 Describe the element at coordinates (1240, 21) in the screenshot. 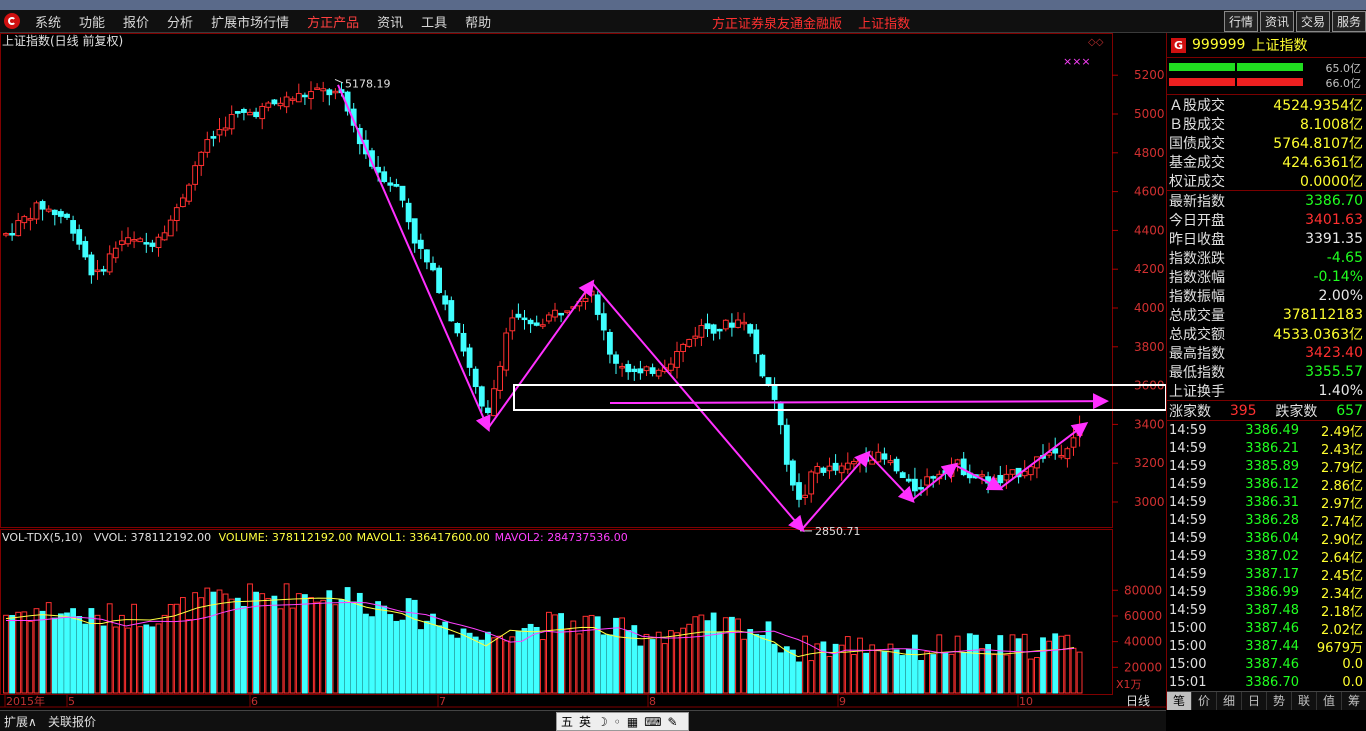

I see `right-button-0: 行情` at that location.